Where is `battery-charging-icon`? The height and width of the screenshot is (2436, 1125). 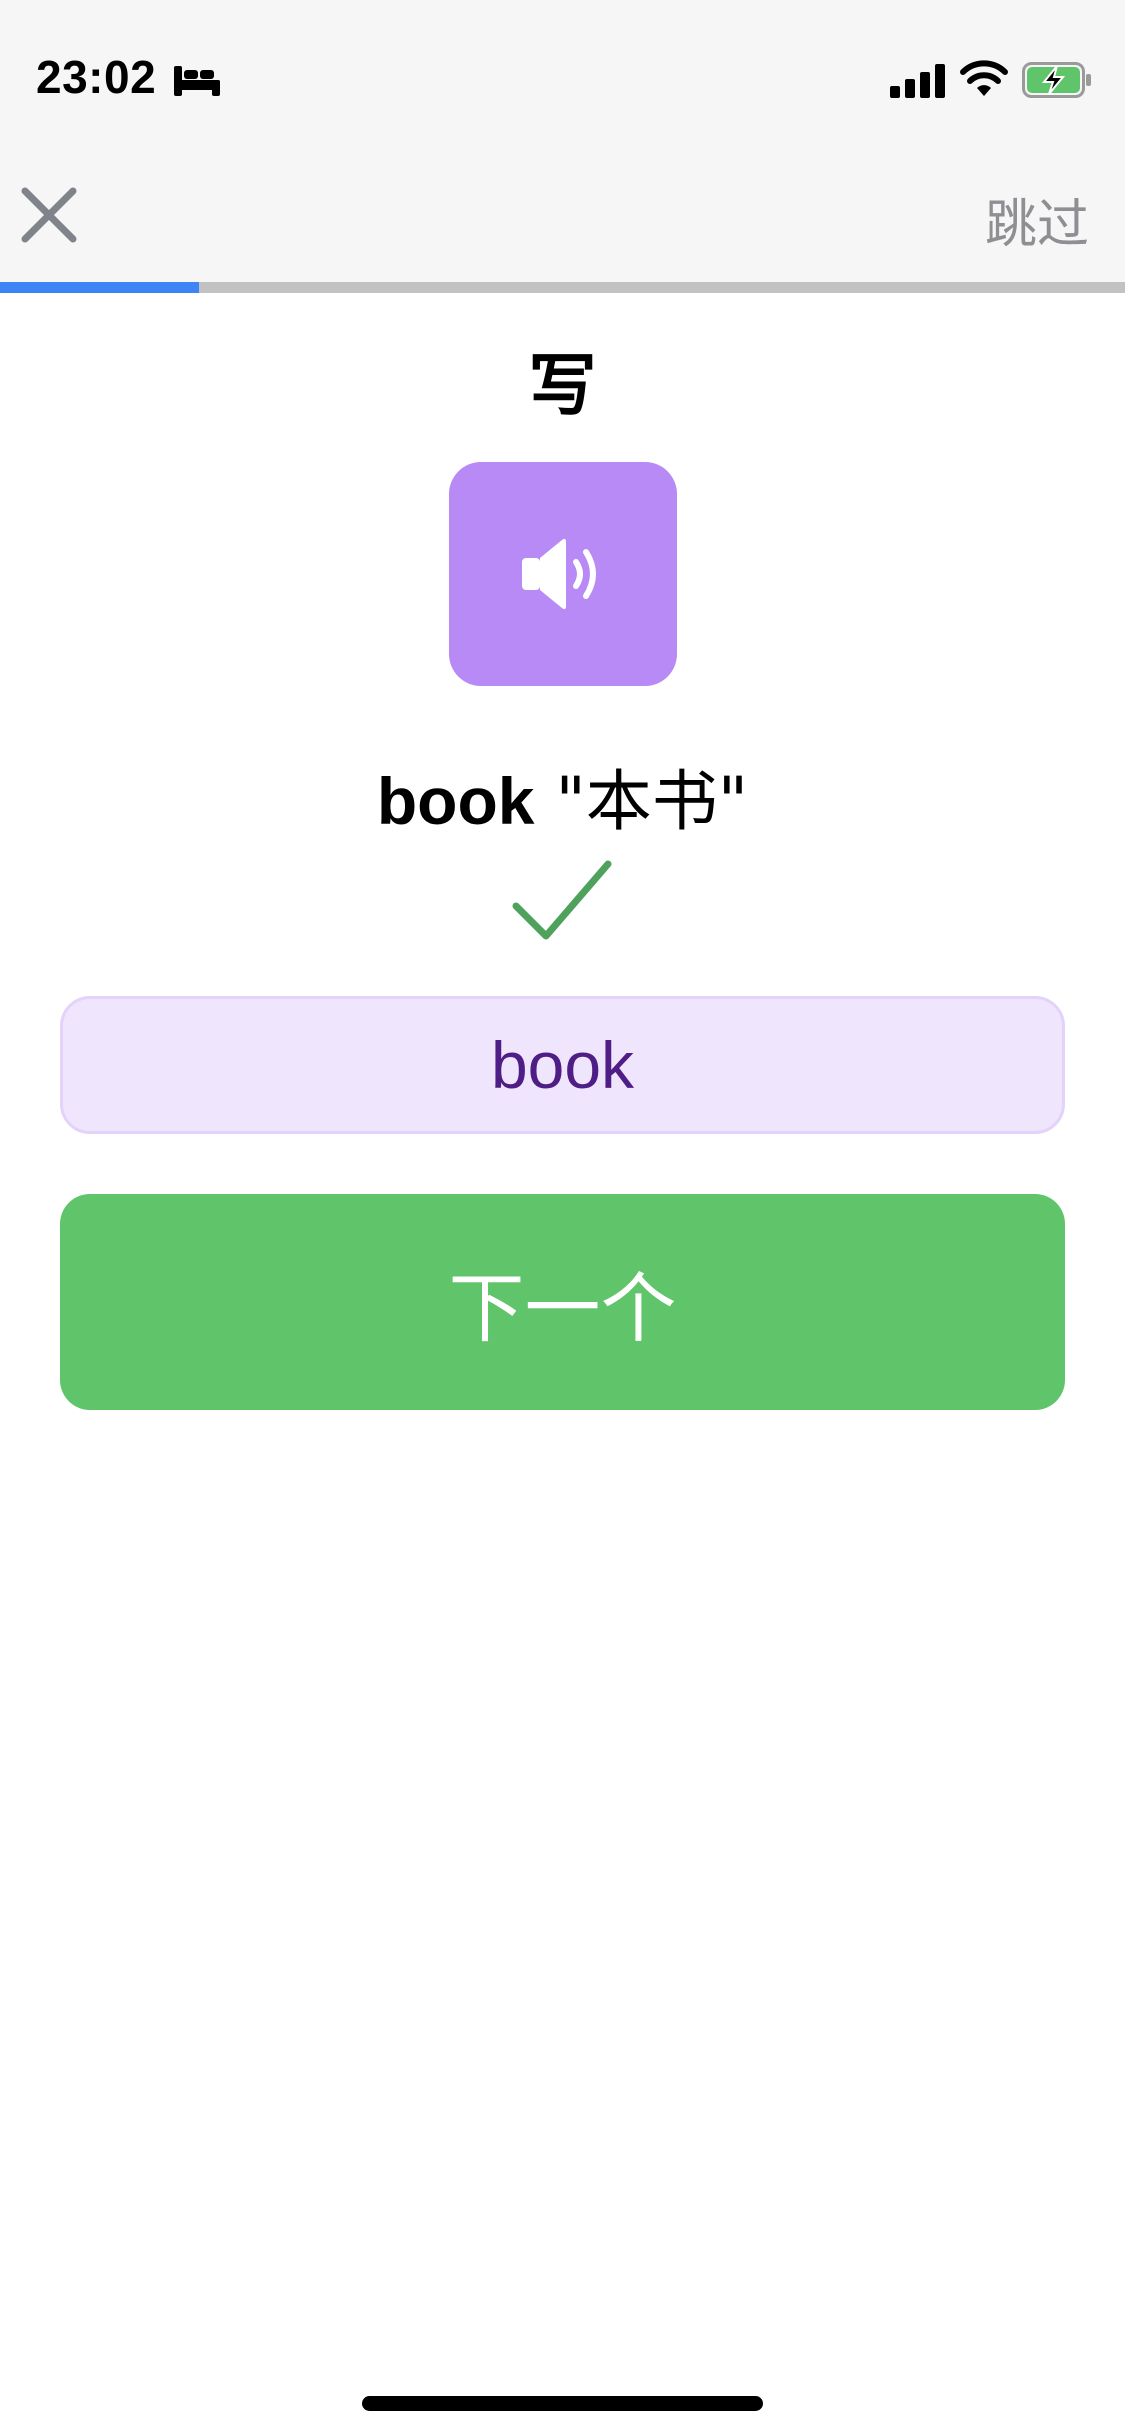 battery-charging-icon is located at coordinates (1056, 80).